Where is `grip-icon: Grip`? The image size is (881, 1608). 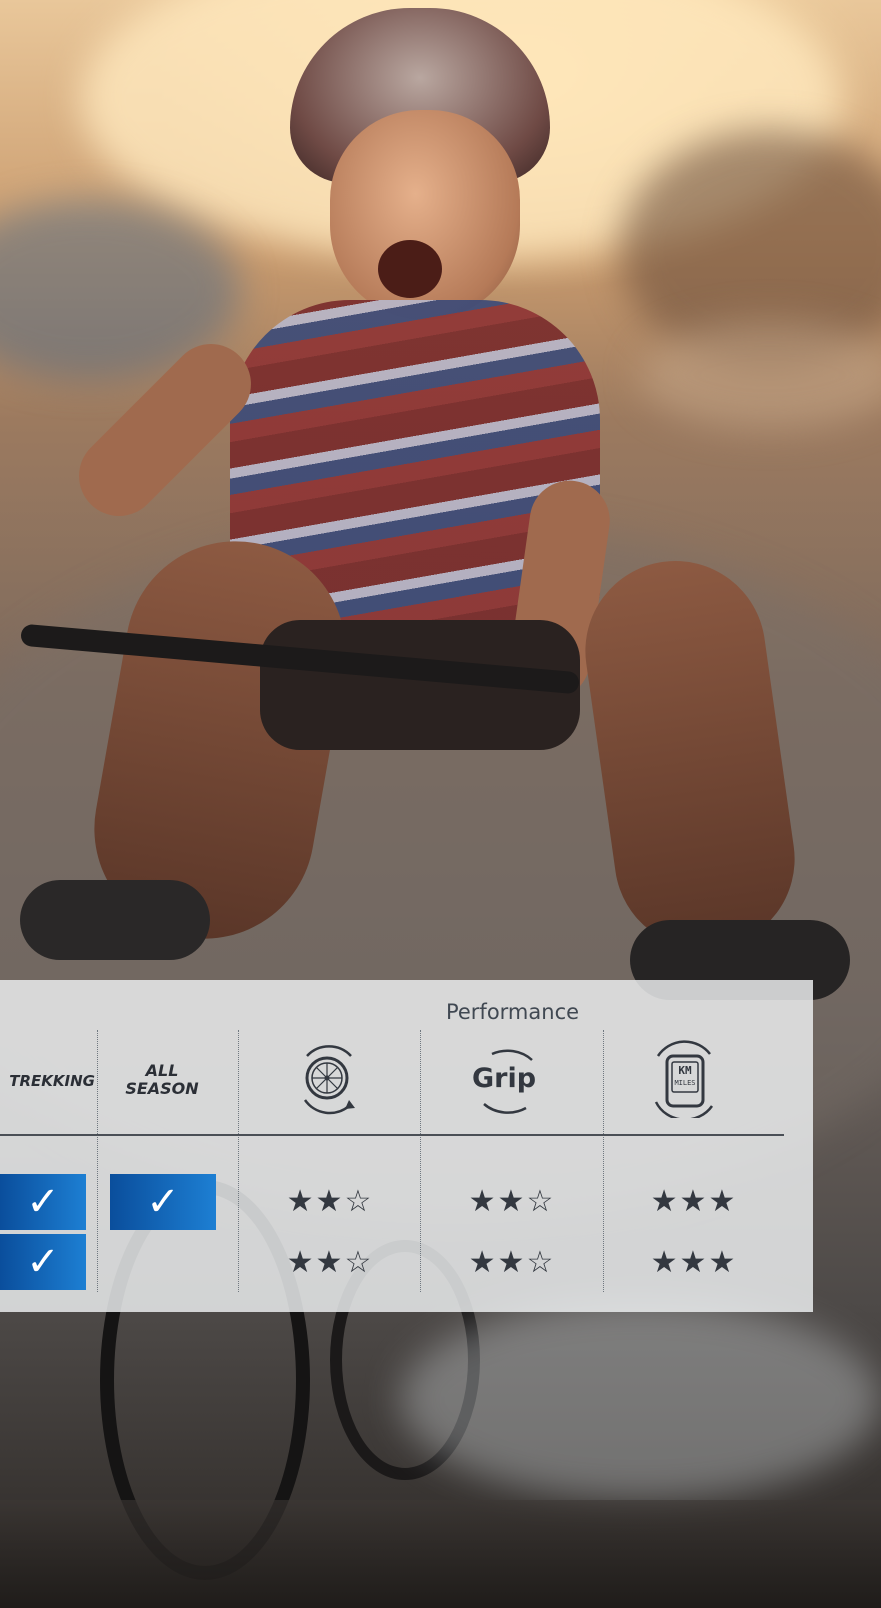
grip-icon: Grip is located at coordinates (510, 1080).